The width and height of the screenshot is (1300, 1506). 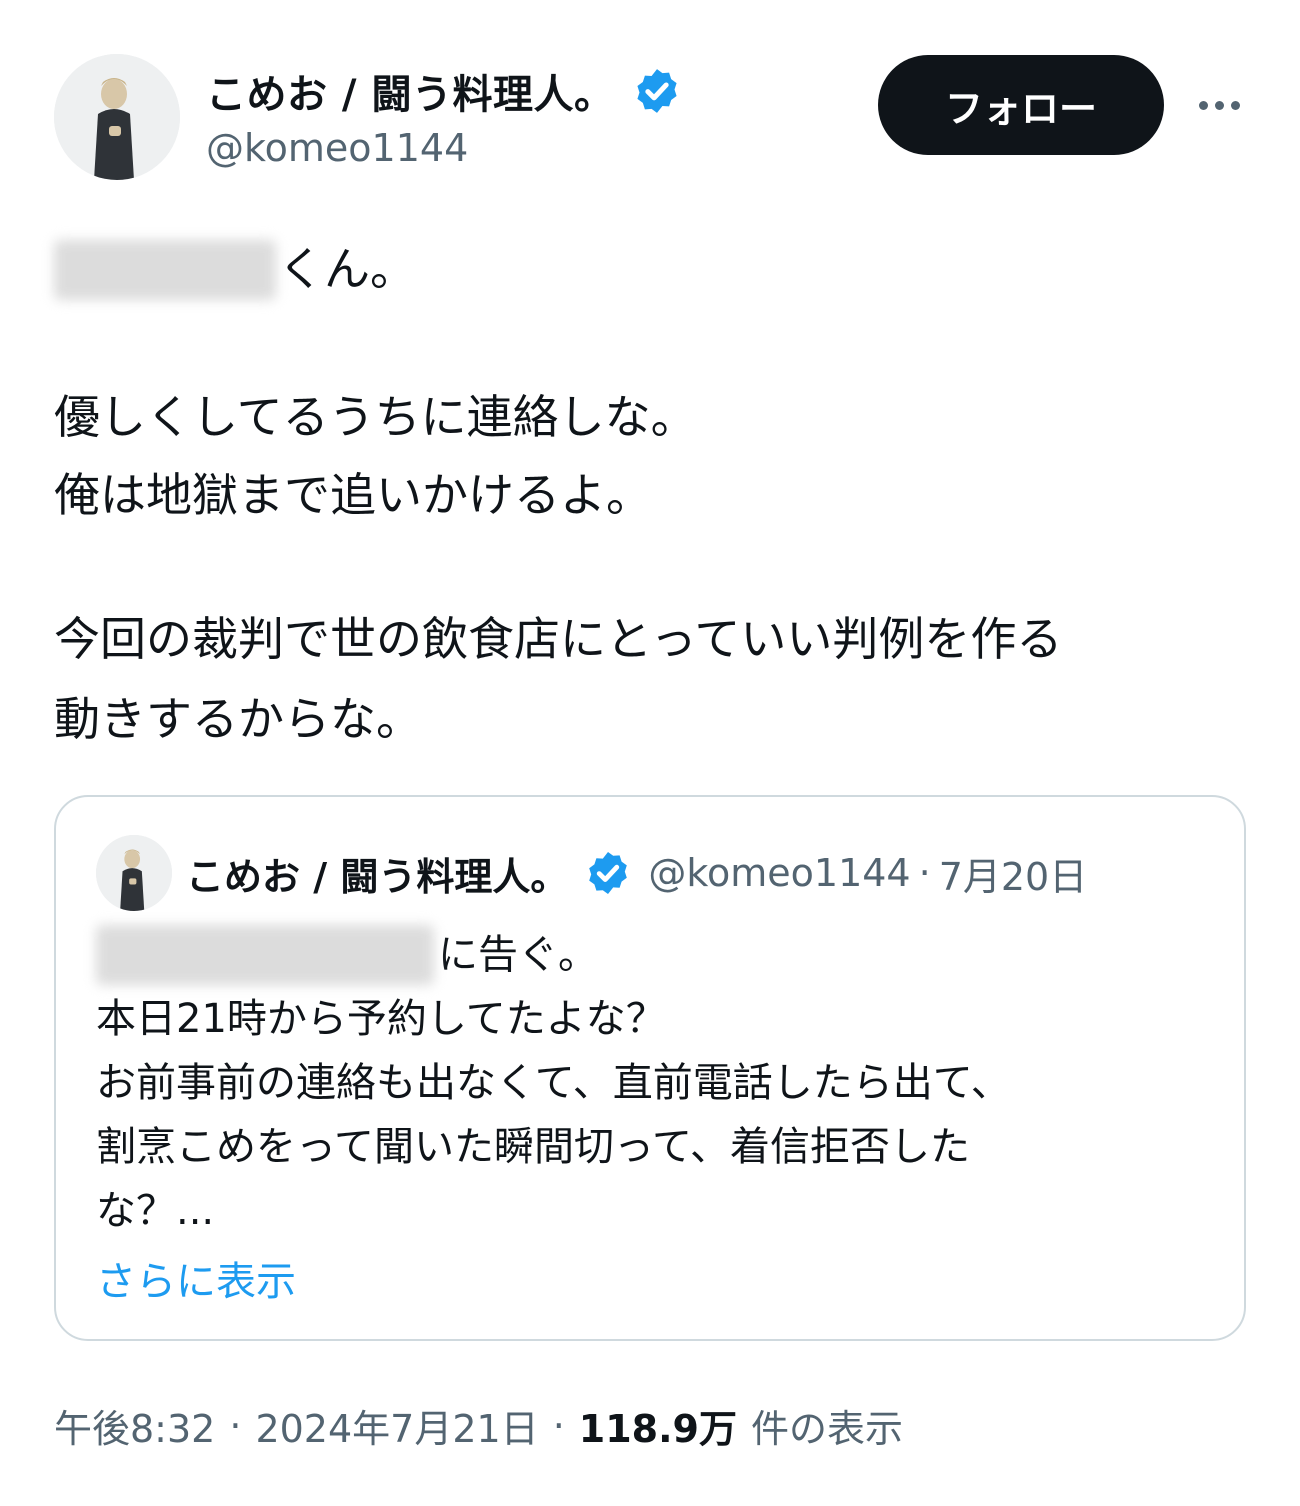 I want to click on views-label: 件の表示, so click(x=826, y=1429).